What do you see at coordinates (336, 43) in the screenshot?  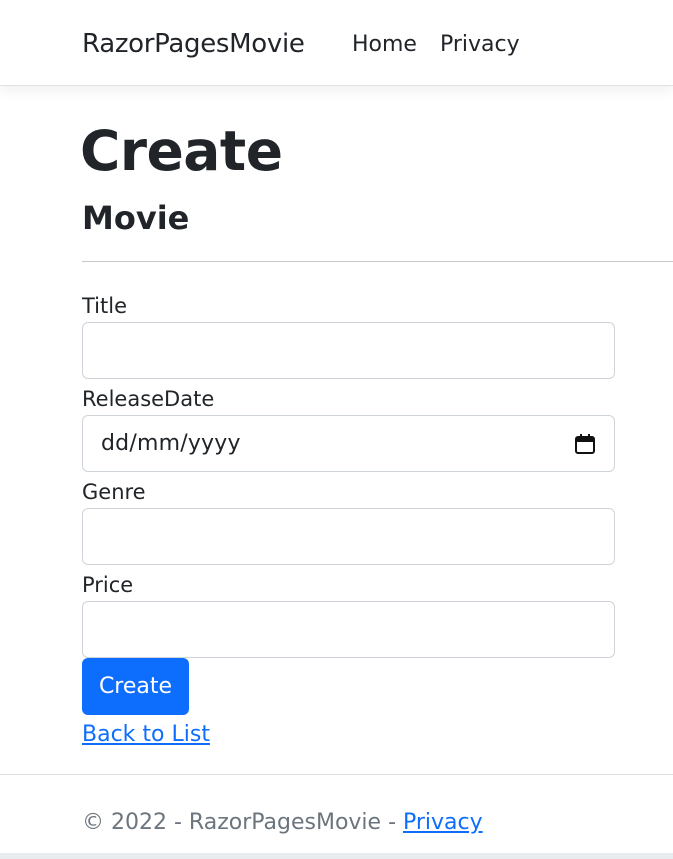 I see `top-navbar: RazorPagesMovie Home Privacy` at bounding box center [336, 43].